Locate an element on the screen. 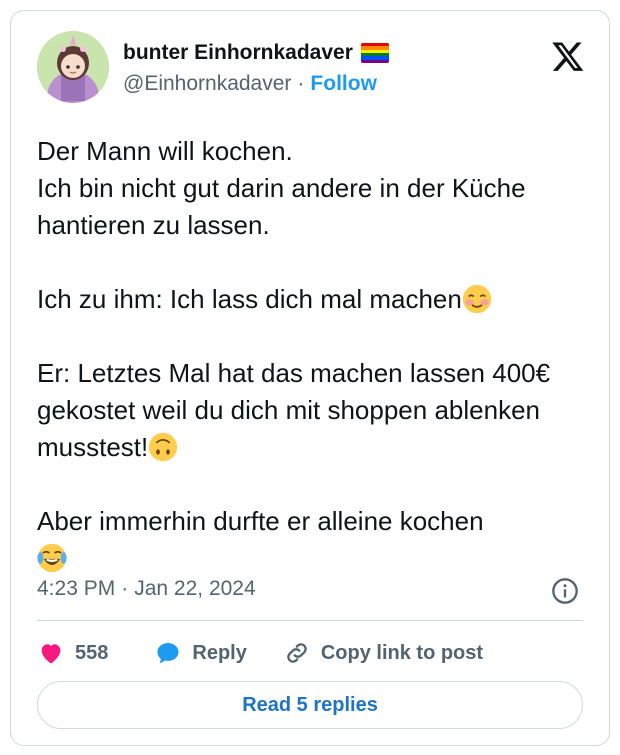 The width and height of the screenshot is (620, 755). divider is located at coordinates (310, 620).